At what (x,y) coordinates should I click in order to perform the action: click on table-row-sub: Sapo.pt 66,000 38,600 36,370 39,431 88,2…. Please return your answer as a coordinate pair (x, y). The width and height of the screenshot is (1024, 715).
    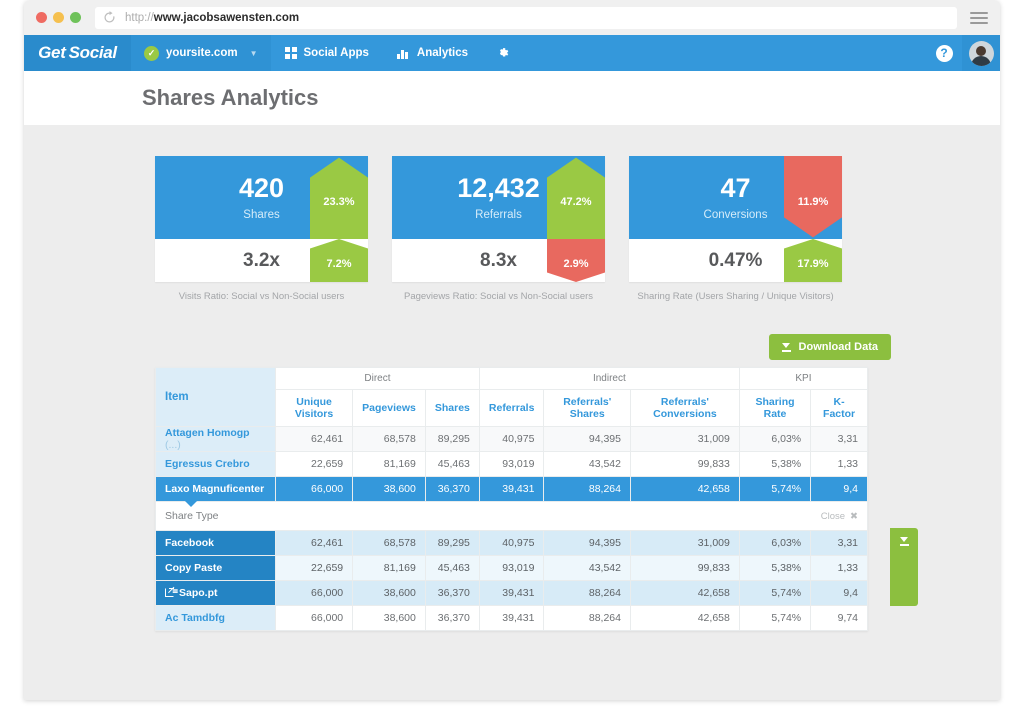
    Looking at the image, I should click on (511, 593).